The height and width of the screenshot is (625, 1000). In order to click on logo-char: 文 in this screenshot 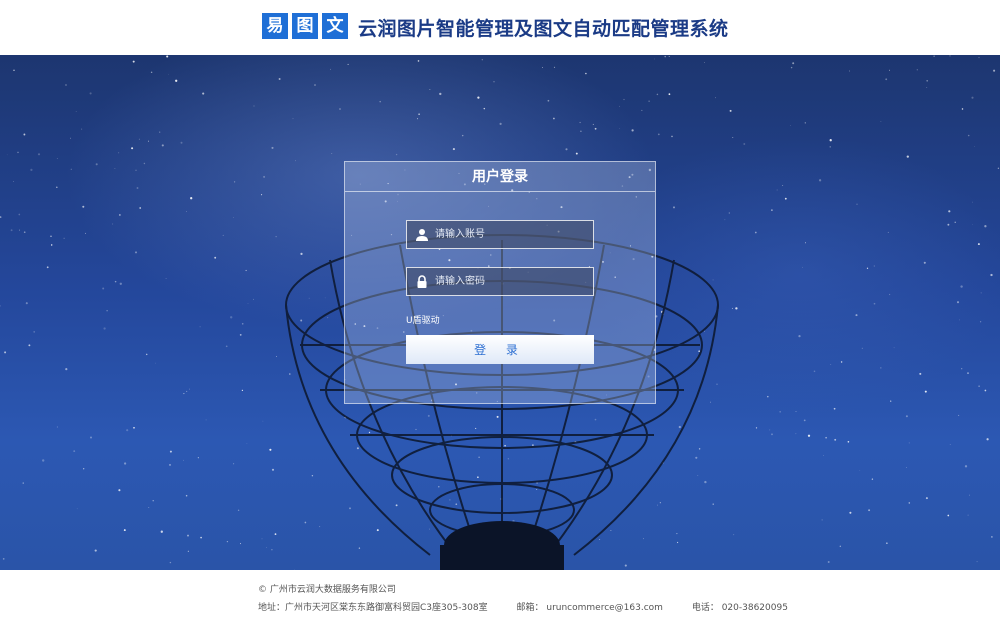, I will do `click(335, 26)`.